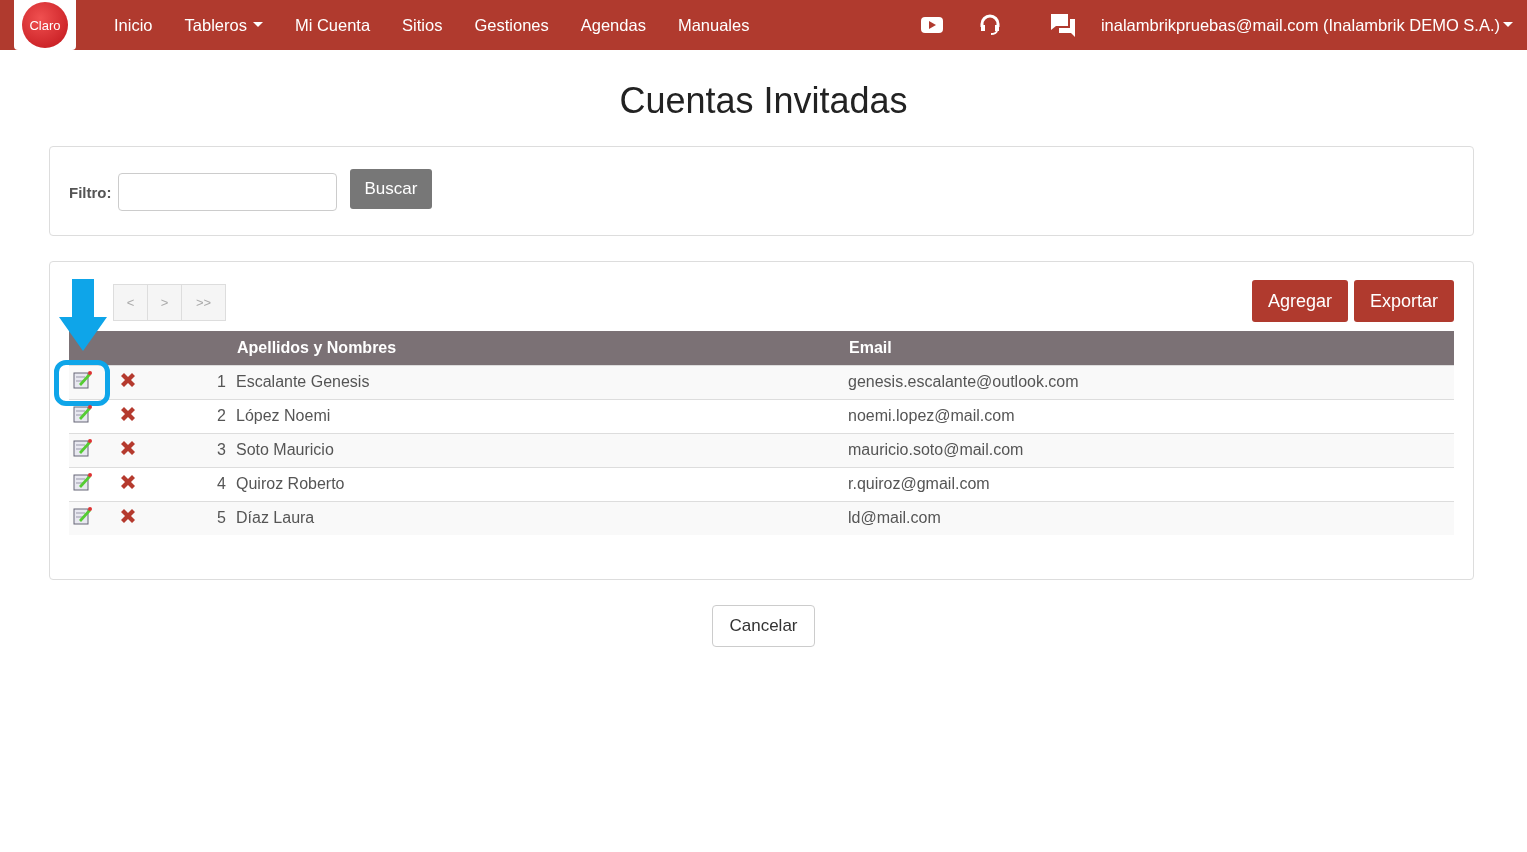 The height and width of the screenshot is (852, 1527). What do you see at coordinates (1403, 301) in the screenshot?
I see `export-button: Exportar` at bounding box center [1403, 301].